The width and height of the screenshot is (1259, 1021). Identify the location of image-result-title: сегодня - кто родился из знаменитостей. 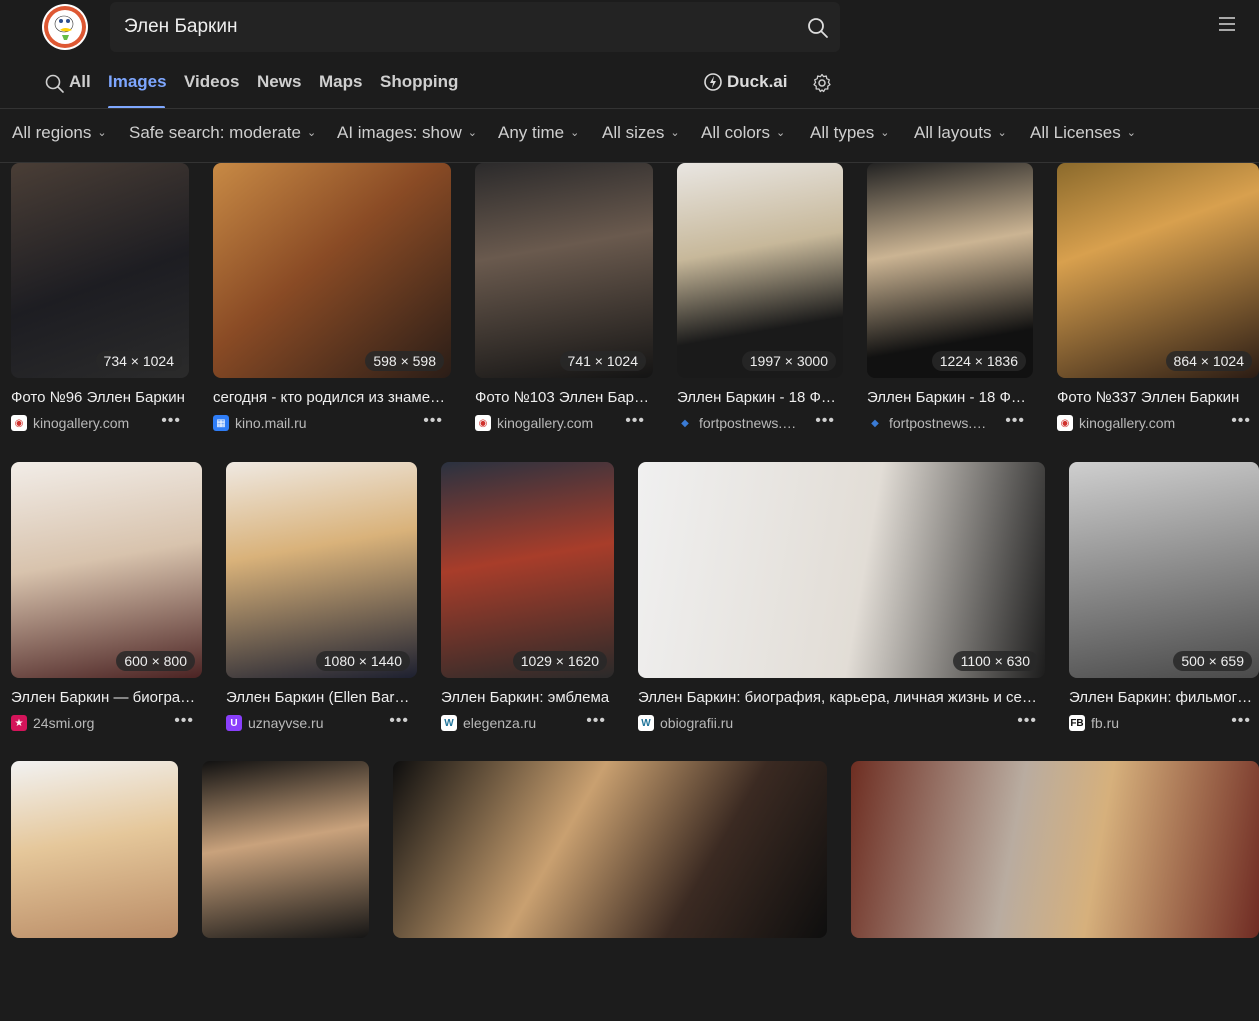
(331, 397).